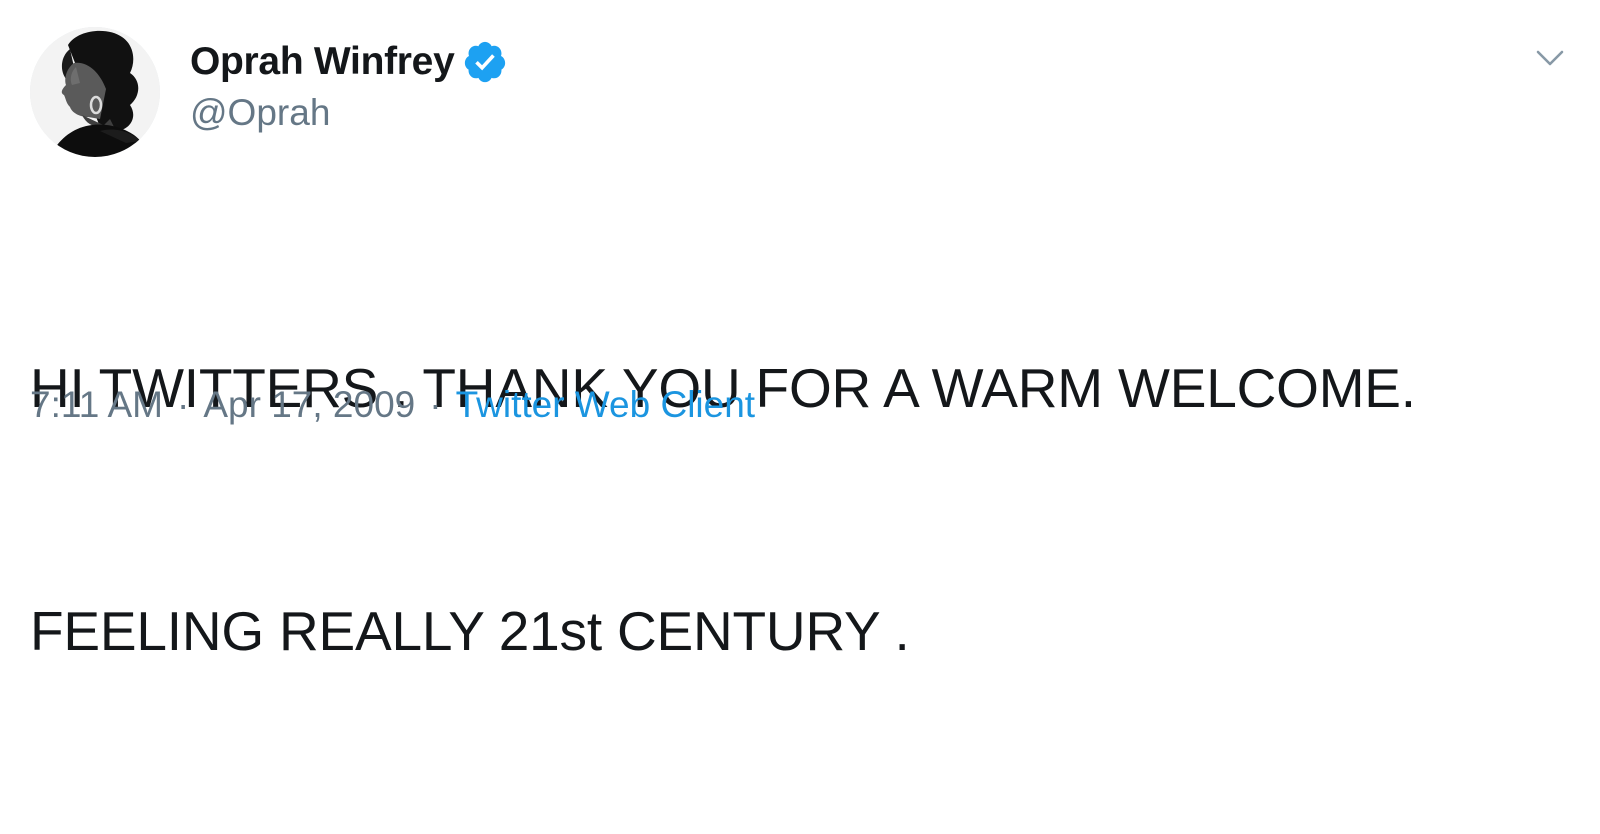 This screenshot has height=834, width=1600. I want to click on tweet-text-line: FEELING REALLY 21st CENTURY ., so click(470, 631).